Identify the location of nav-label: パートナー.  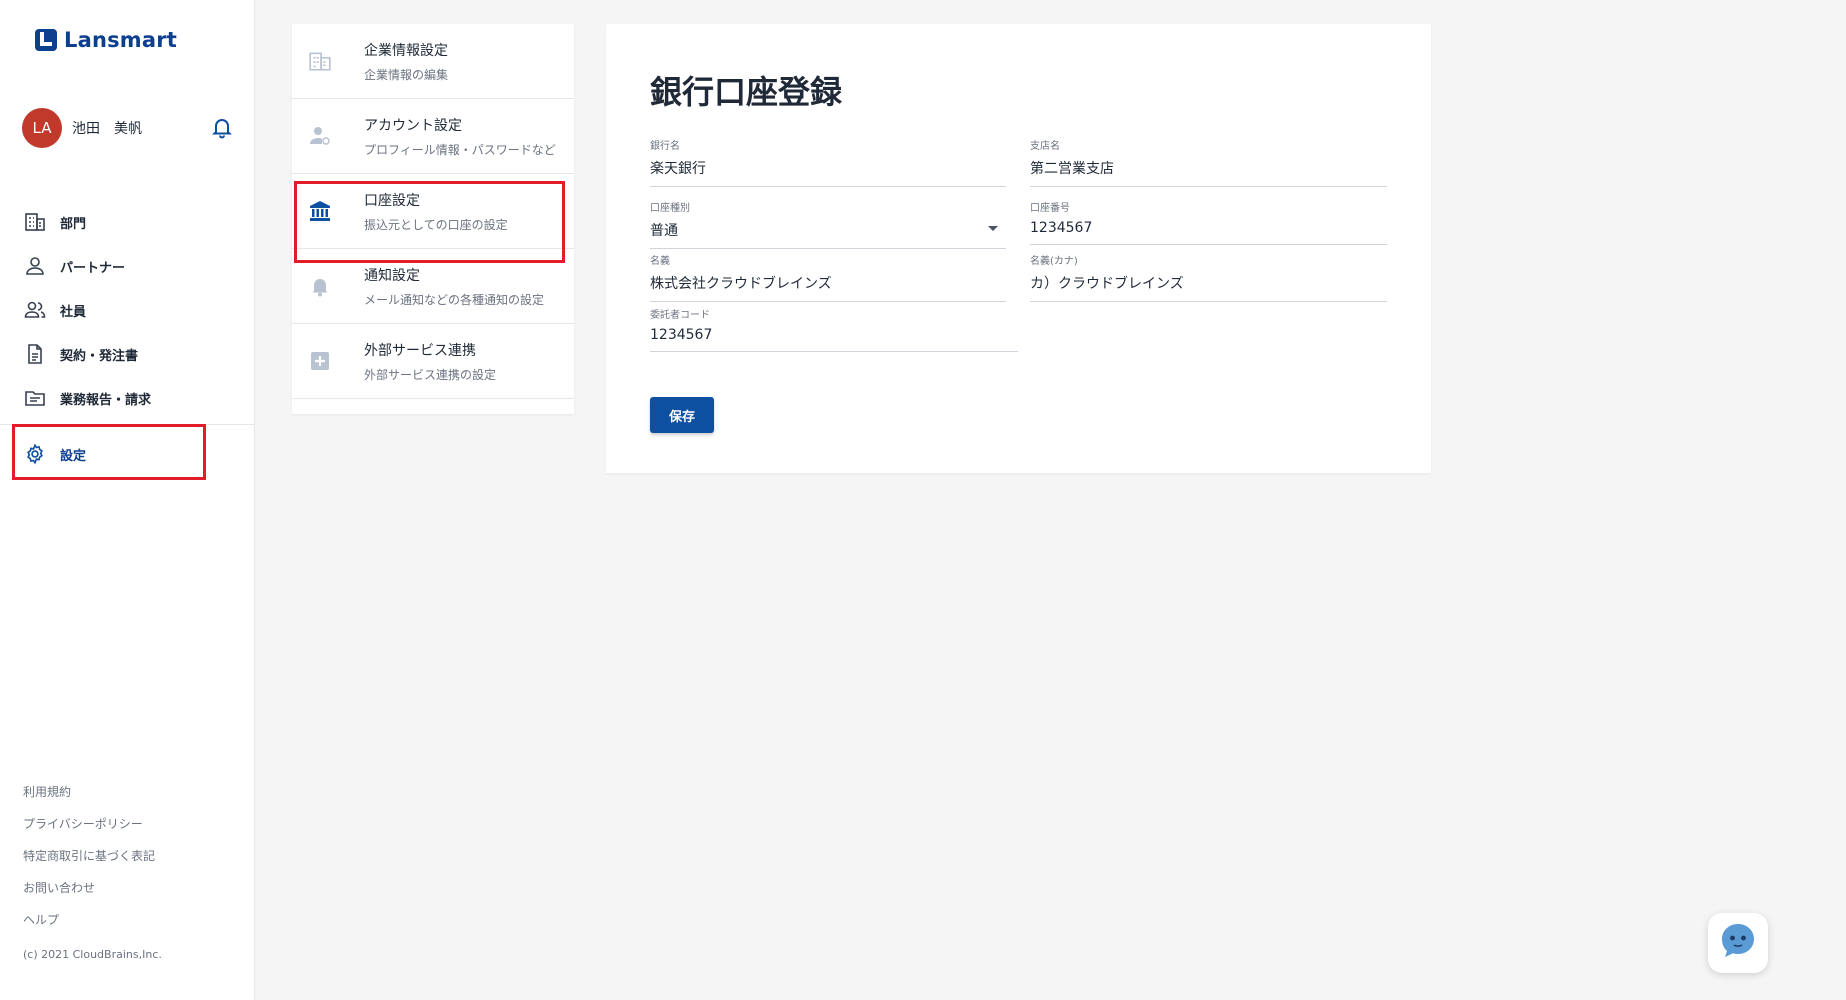
(93, 268).